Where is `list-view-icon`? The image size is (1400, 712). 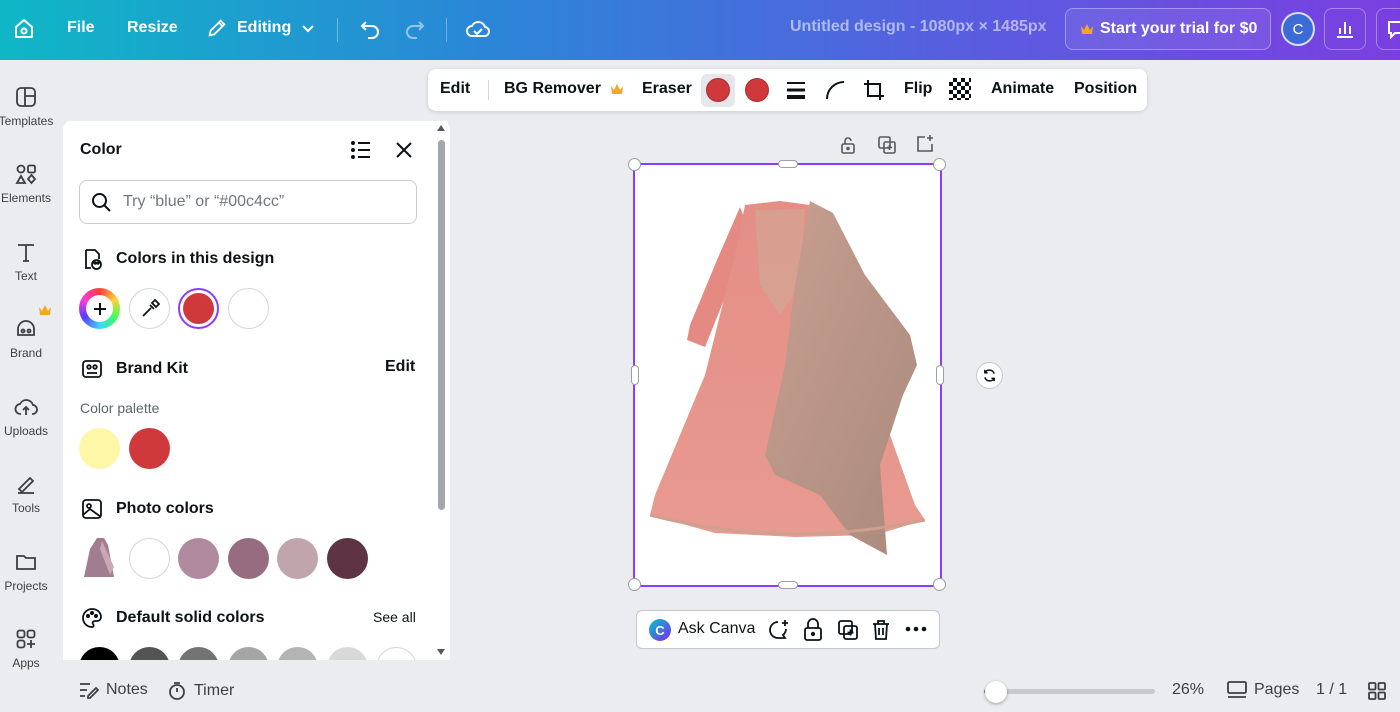 list-view-icon is located at coordinates (361, 150).